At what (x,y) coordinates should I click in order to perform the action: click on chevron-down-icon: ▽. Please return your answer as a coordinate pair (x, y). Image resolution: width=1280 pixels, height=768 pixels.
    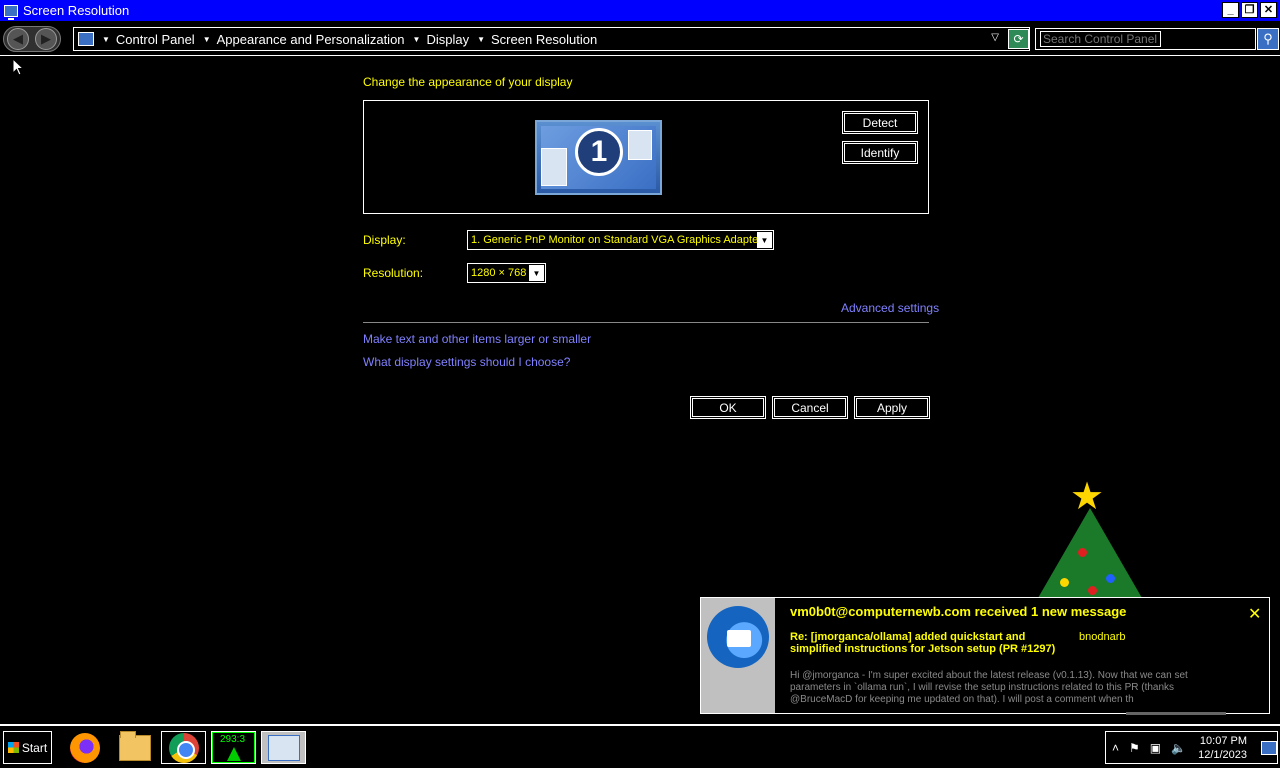
    Looking at the image, I should click on (995, 37).